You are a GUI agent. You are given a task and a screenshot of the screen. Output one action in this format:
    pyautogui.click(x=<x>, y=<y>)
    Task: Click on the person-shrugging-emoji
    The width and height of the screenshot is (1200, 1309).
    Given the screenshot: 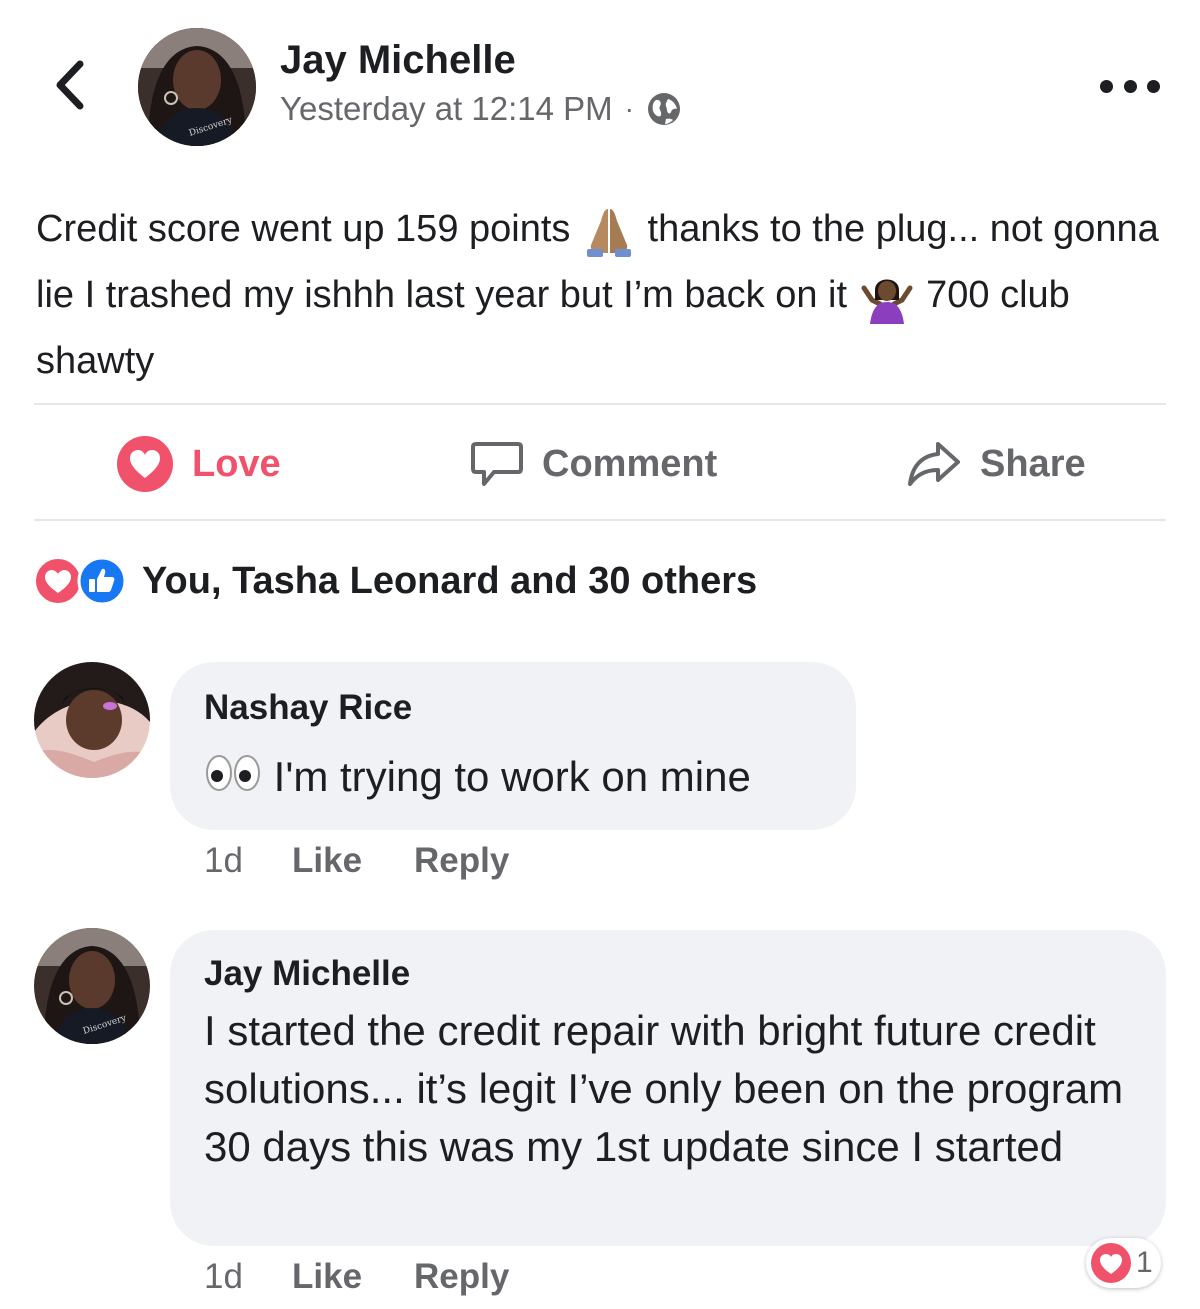 What is the action you would take?
    pyautogui.click(x=887, y=301)
    